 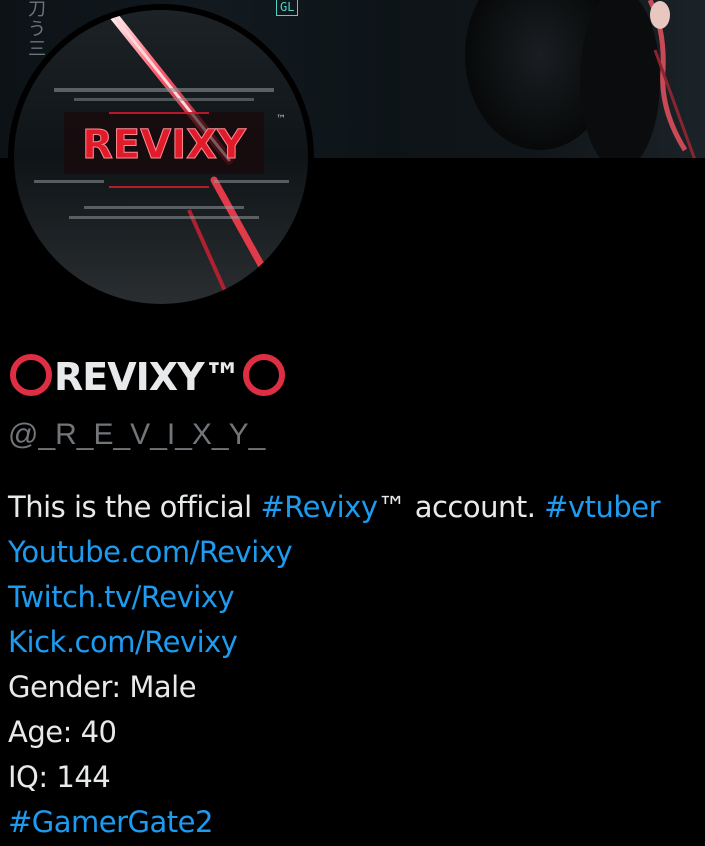 I want to click on twitch-link: Twitch.tv/Revixy, so click(x=356, y=597).